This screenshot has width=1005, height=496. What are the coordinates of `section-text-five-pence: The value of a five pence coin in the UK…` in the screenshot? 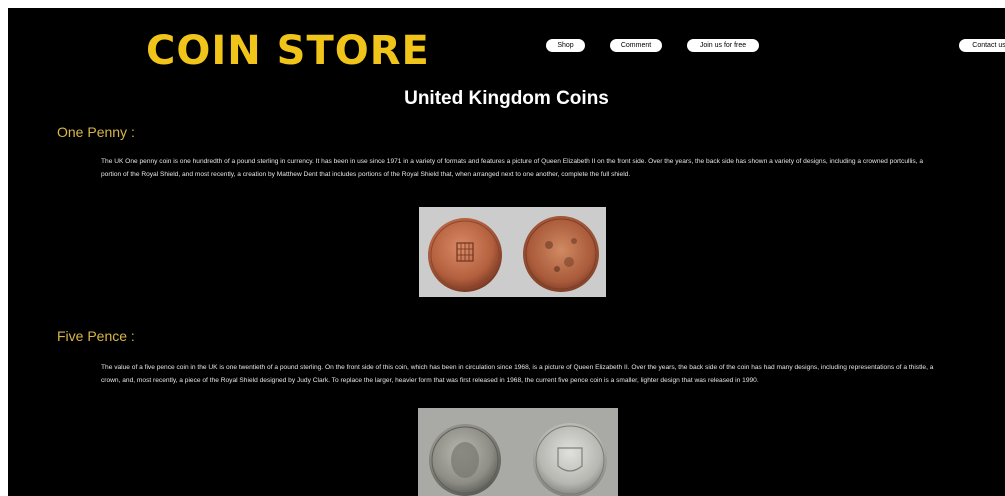 It's located at (517, 374).